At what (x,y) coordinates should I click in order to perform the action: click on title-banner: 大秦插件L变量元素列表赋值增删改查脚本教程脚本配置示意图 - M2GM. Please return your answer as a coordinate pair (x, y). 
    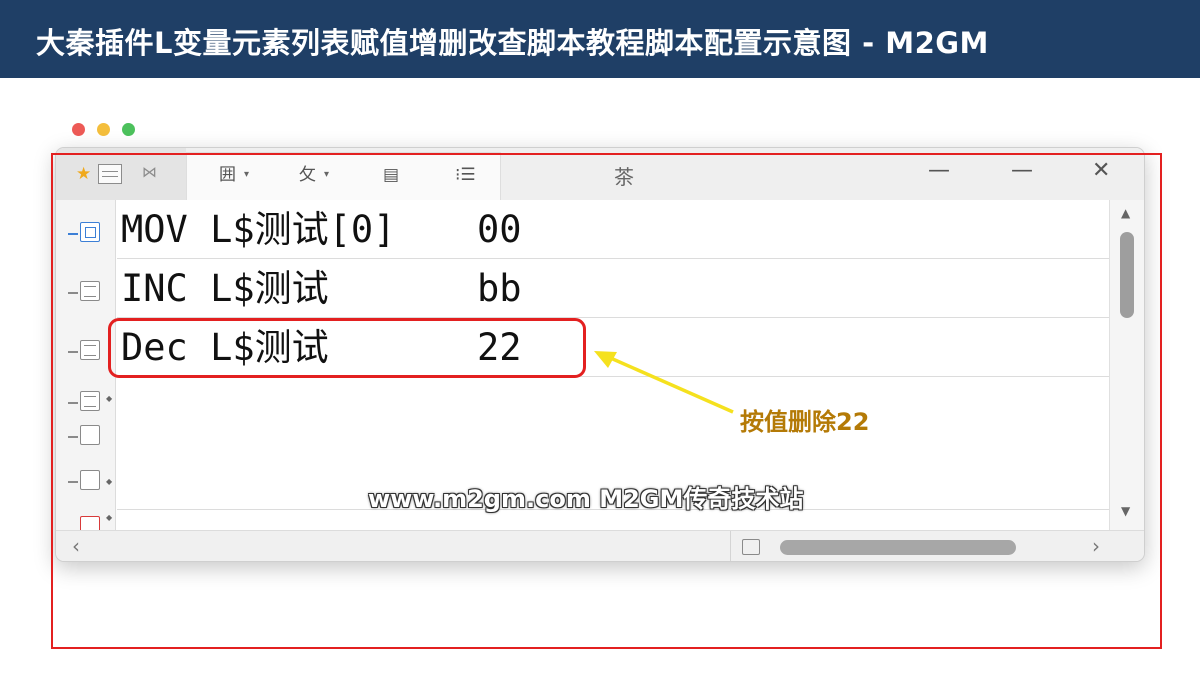
    Looking at the image, I should click on (600, 39).